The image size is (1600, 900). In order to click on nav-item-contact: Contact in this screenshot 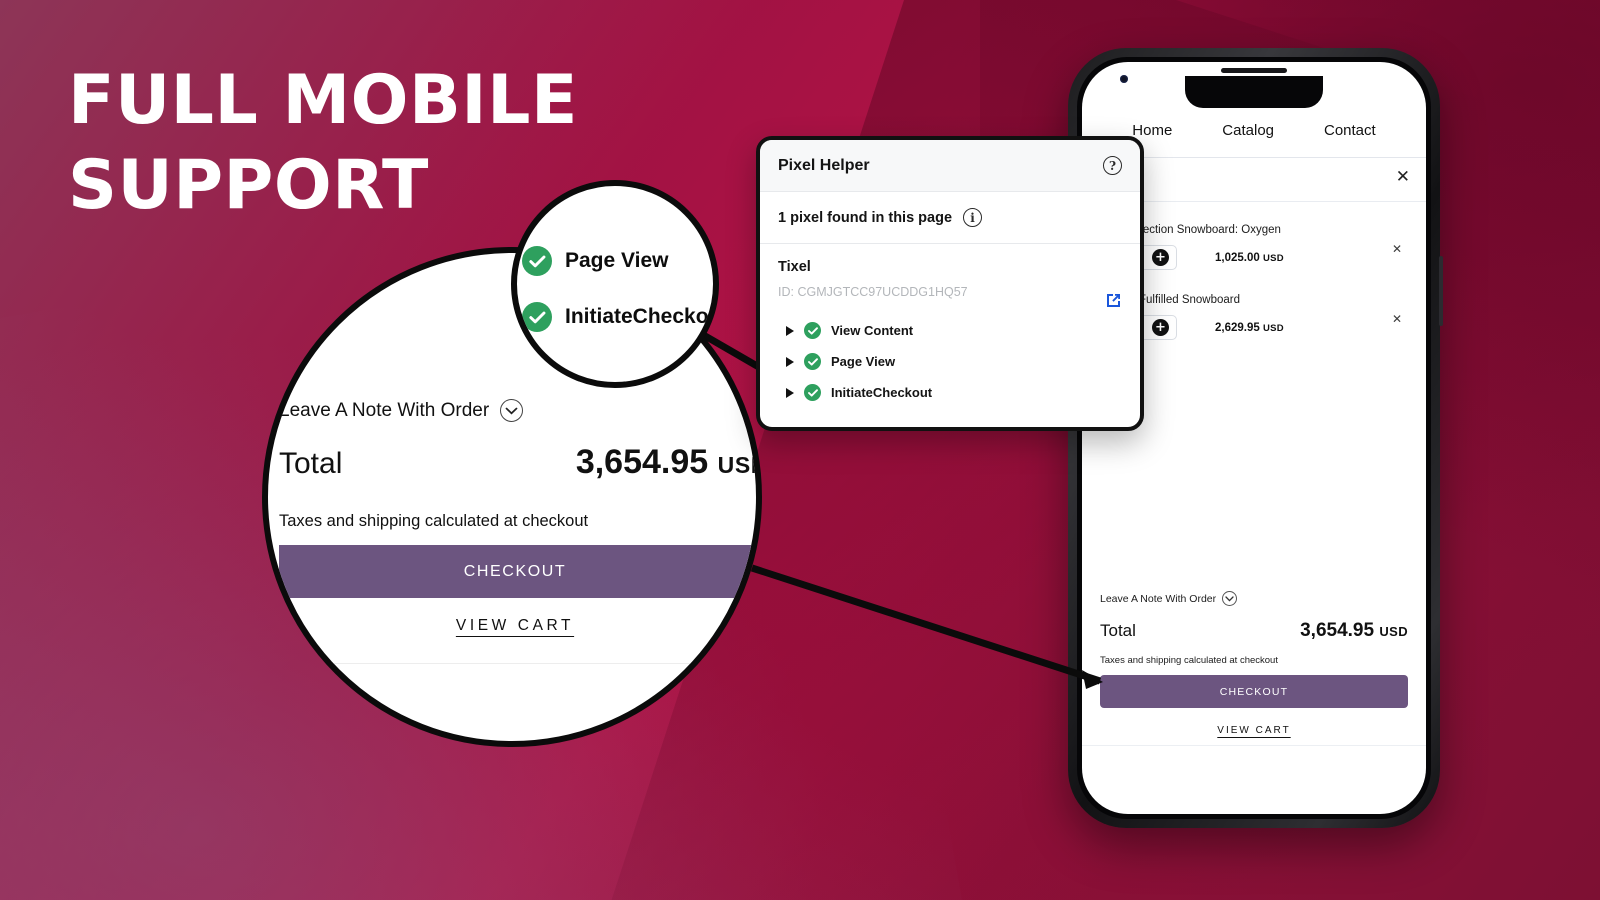, I will do `click(1350, 130)`.